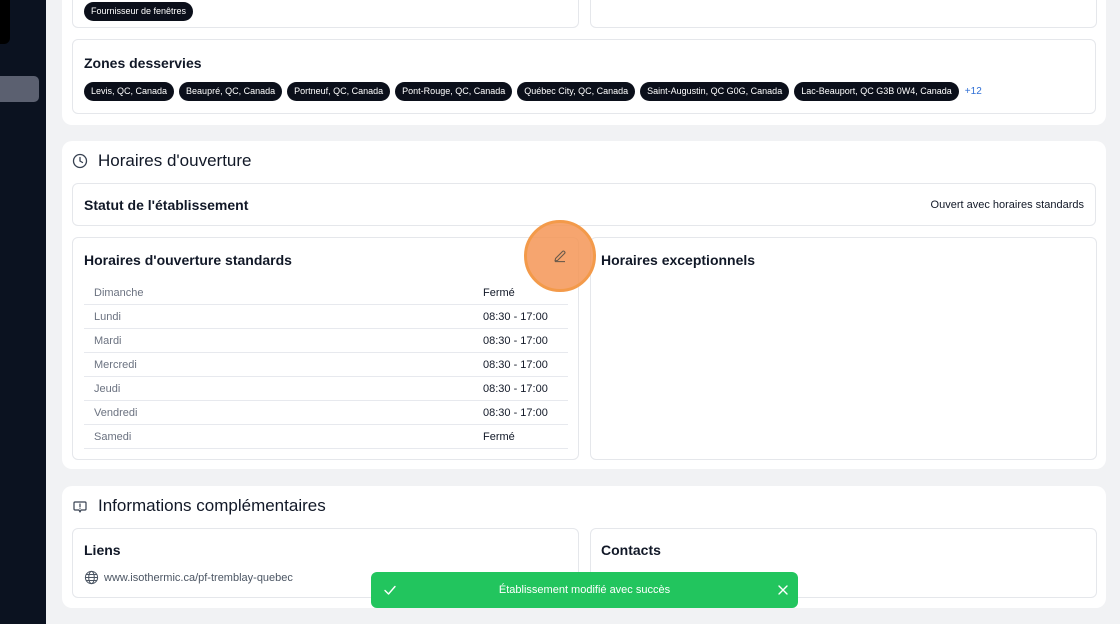 This screenshot has height=624, width=1120. I want to click on status-value: Ouvert avec horaires standards, so click(1007, 205).